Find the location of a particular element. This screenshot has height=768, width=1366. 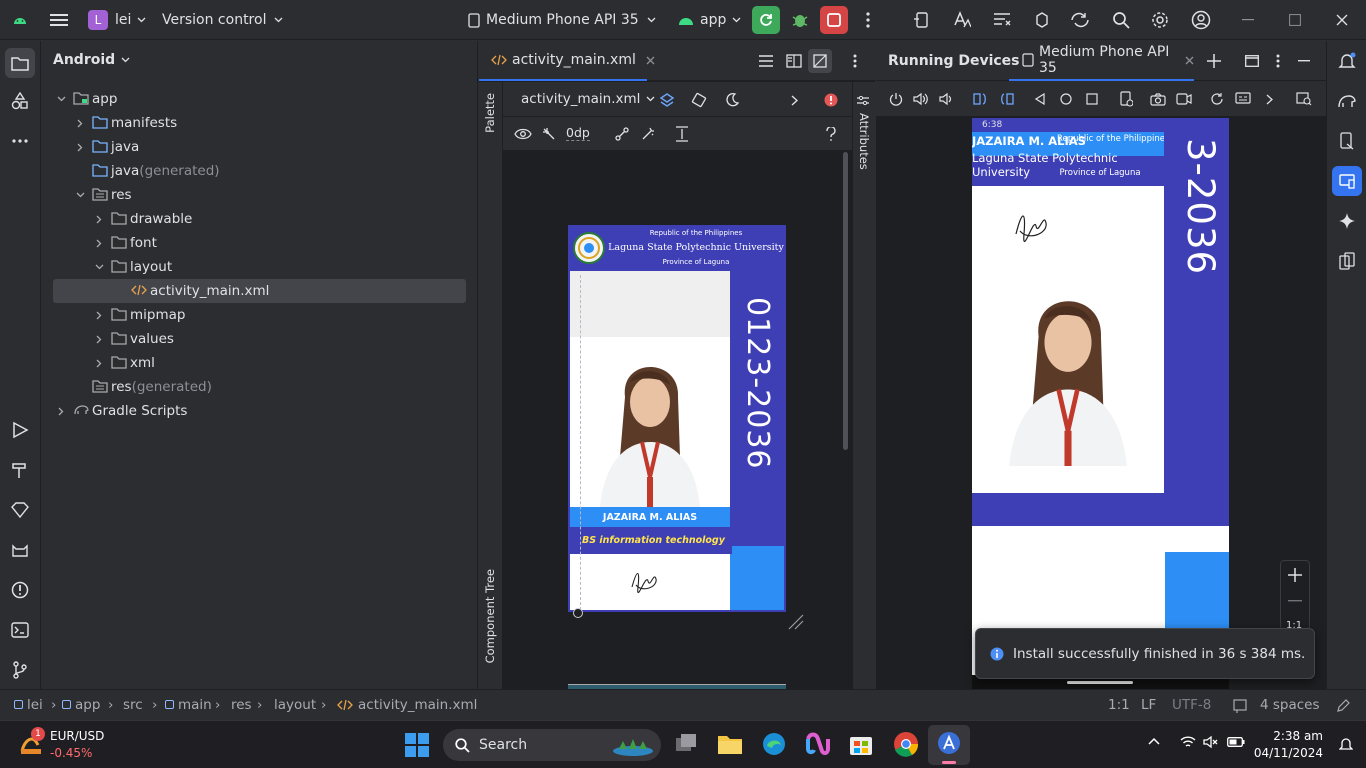

volume-up-icon is located at coordinates (921, 99).